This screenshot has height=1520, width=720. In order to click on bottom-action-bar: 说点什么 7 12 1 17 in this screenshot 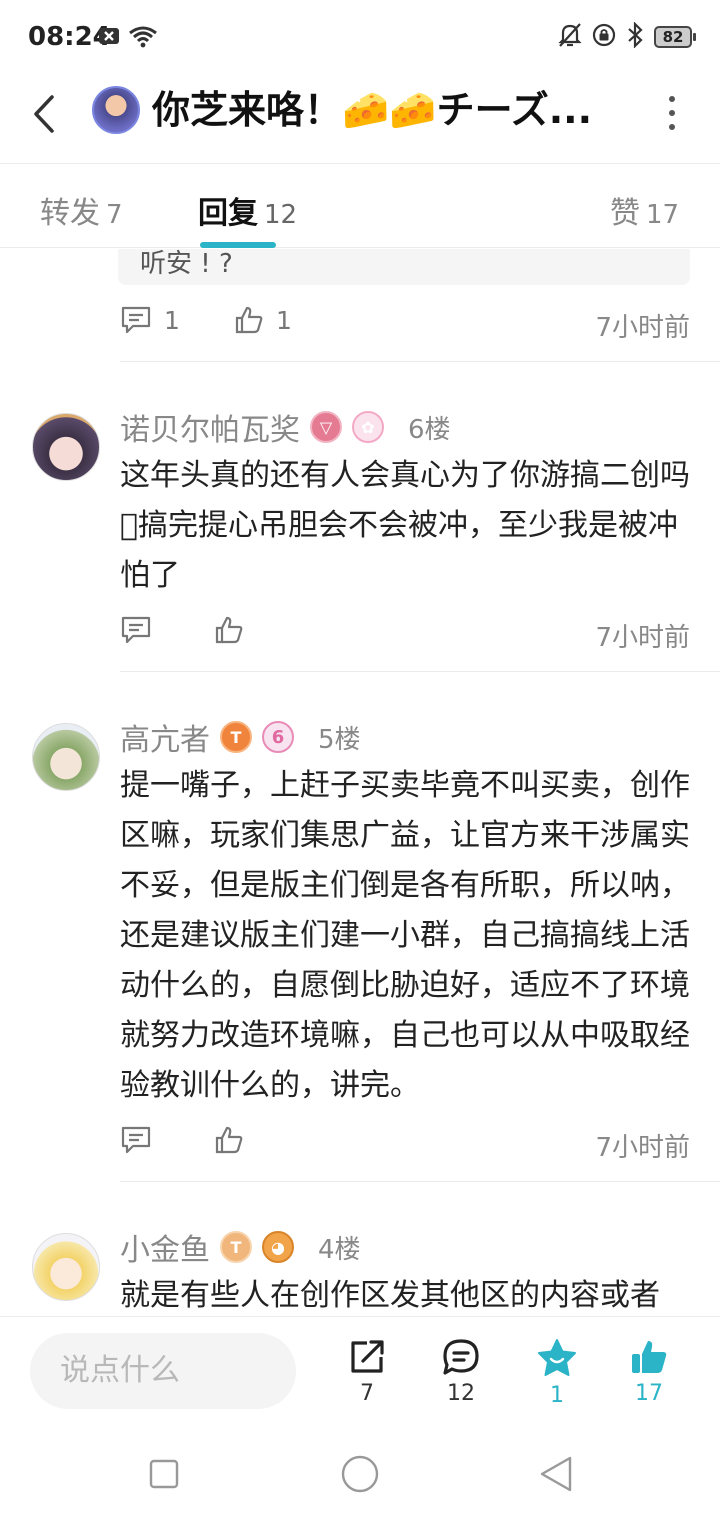, I will do `click(360, 1371)`.